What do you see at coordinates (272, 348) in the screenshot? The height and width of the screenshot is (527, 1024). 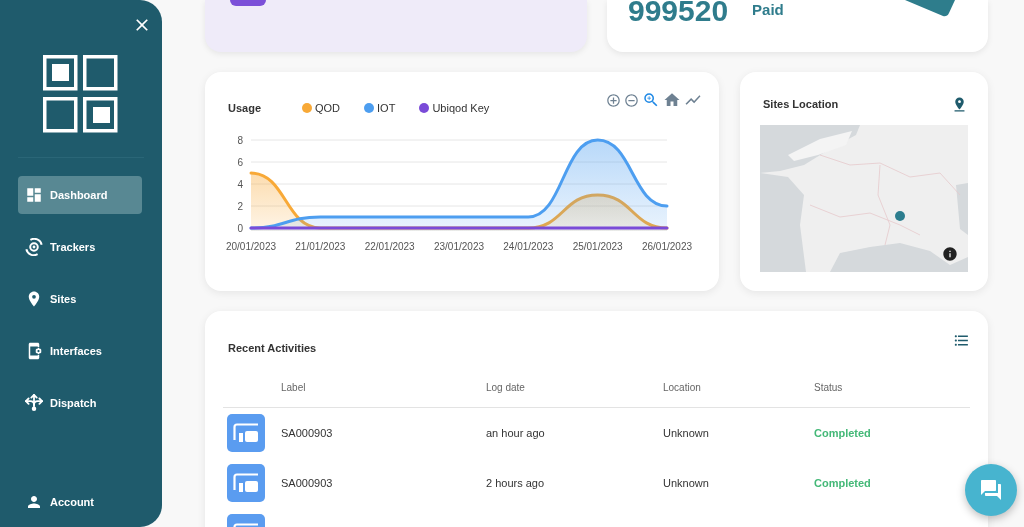 I see `card-title: Recent Activities` at bounding box center [272, 348].